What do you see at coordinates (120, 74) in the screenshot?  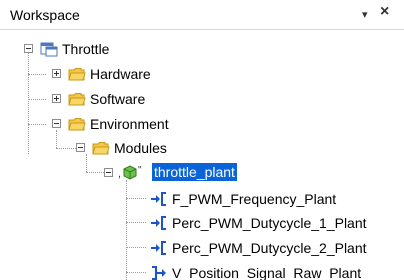 I see `tree-node-label: Hardware` at bounding box center [120, 74].